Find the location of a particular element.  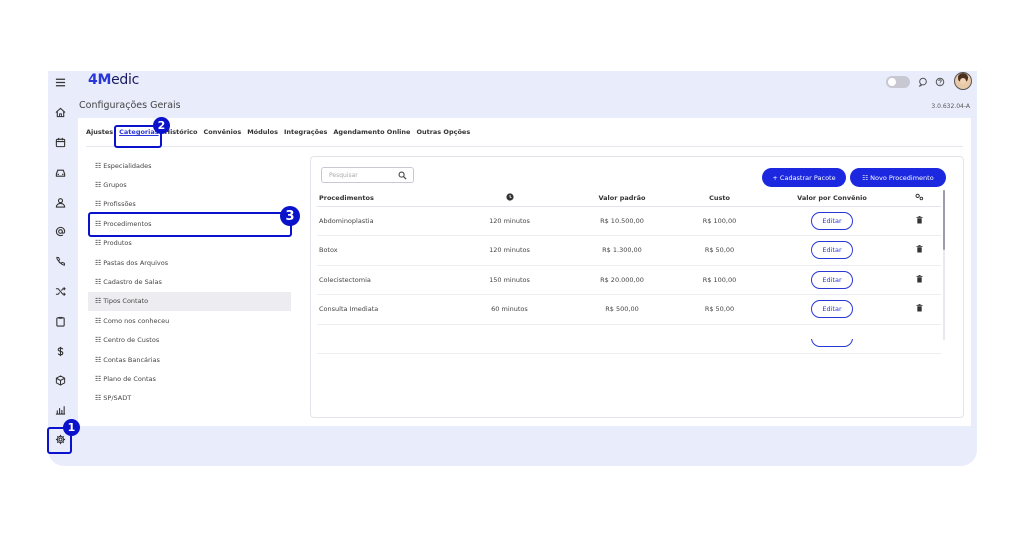

box-icon is located at coordinates (60, 380).